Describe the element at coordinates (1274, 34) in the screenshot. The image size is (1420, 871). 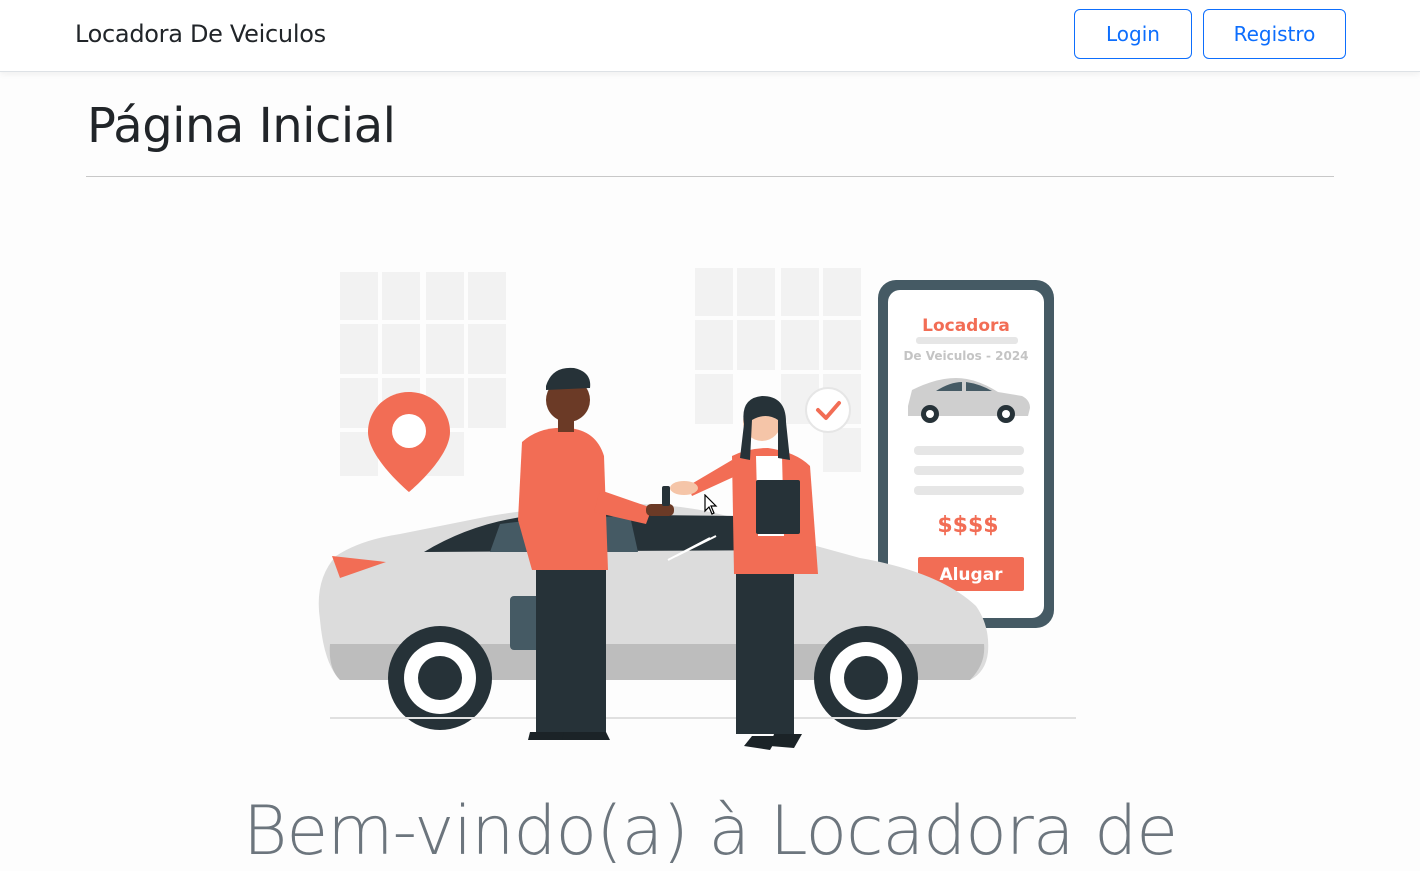
I see `register-button: Registro` at that location.